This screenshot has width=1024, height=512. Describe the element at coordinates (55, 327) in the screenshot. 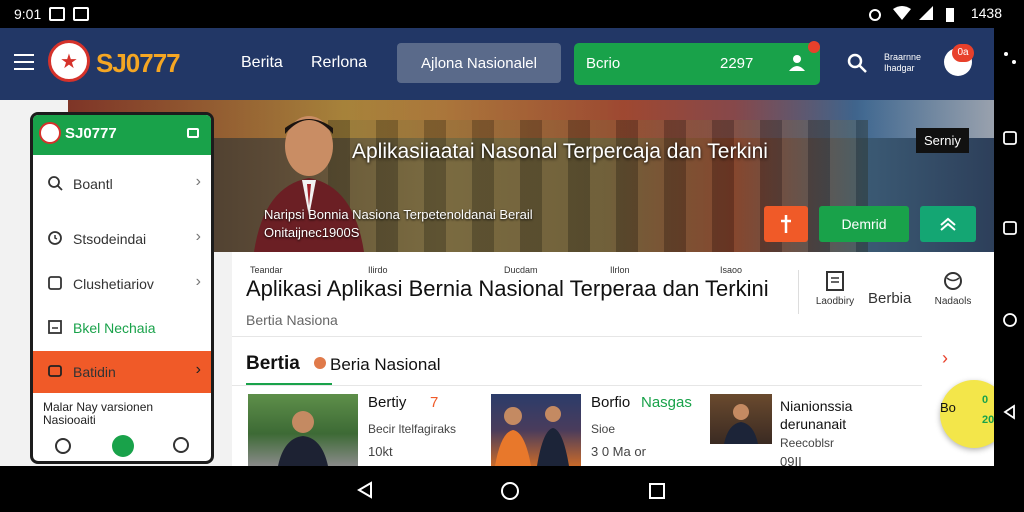

I see `bookmark-icon` at that location.